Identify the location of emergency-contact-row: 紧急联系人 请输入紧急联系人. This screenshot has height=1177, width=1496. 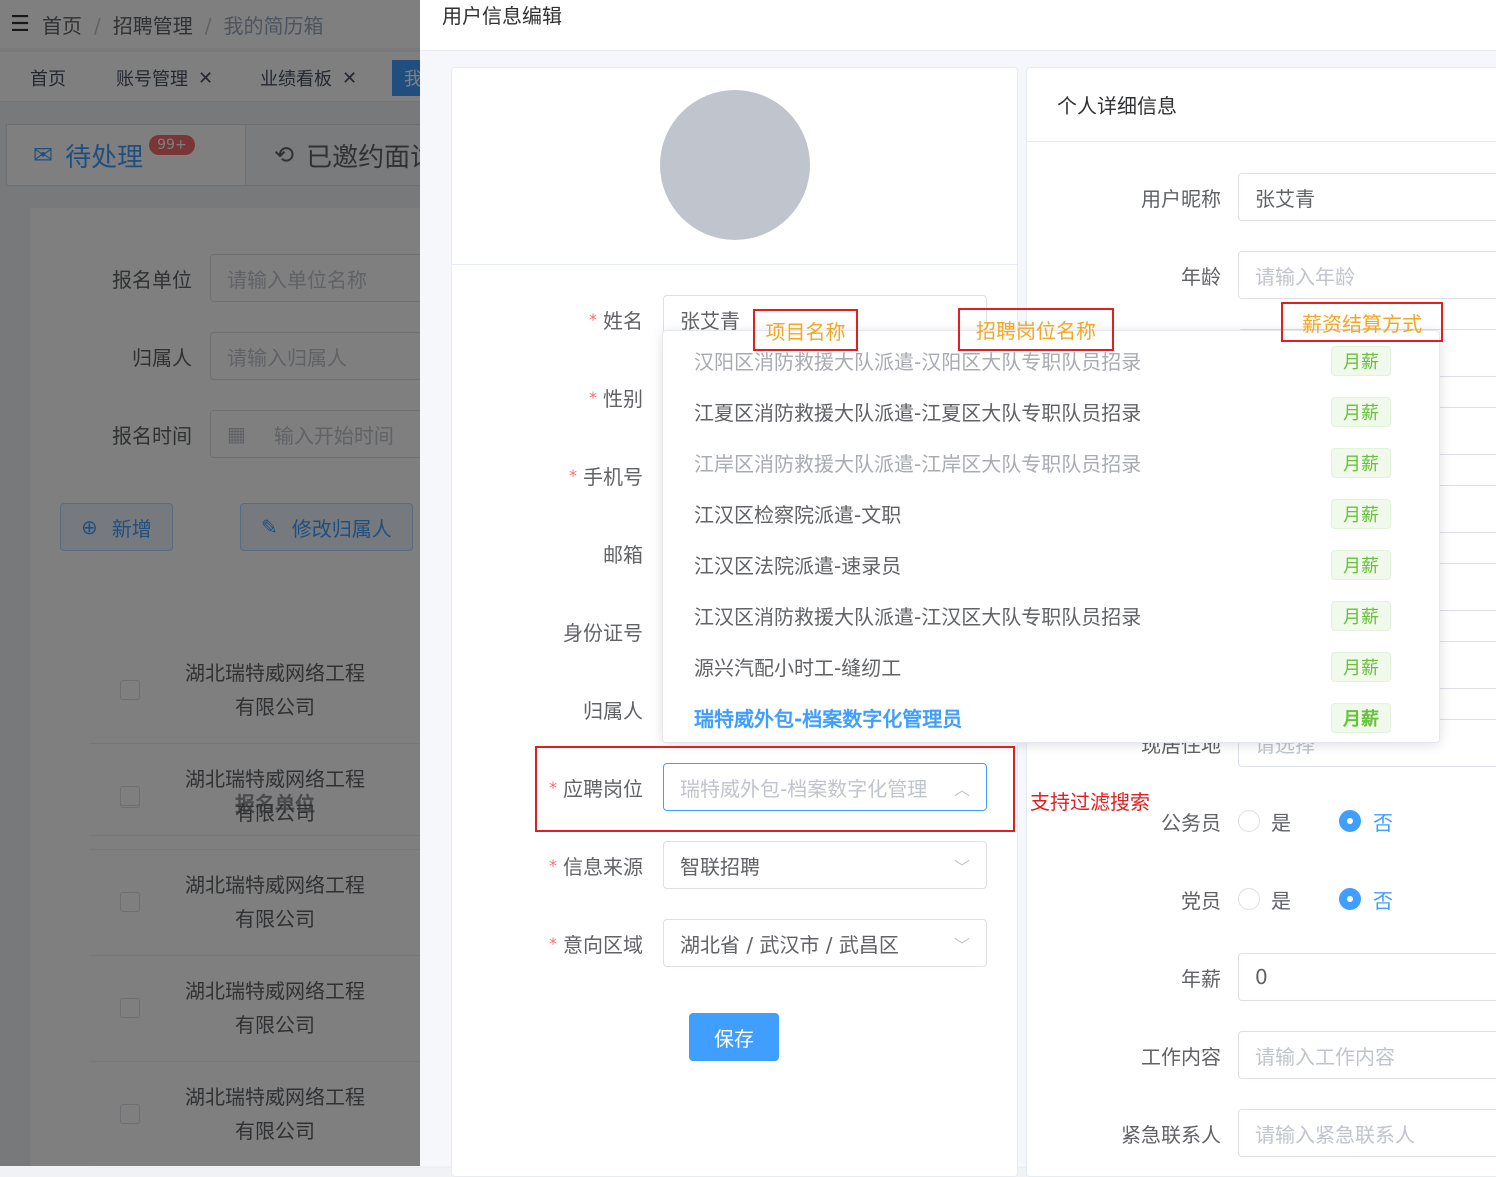
(1261, 1133).